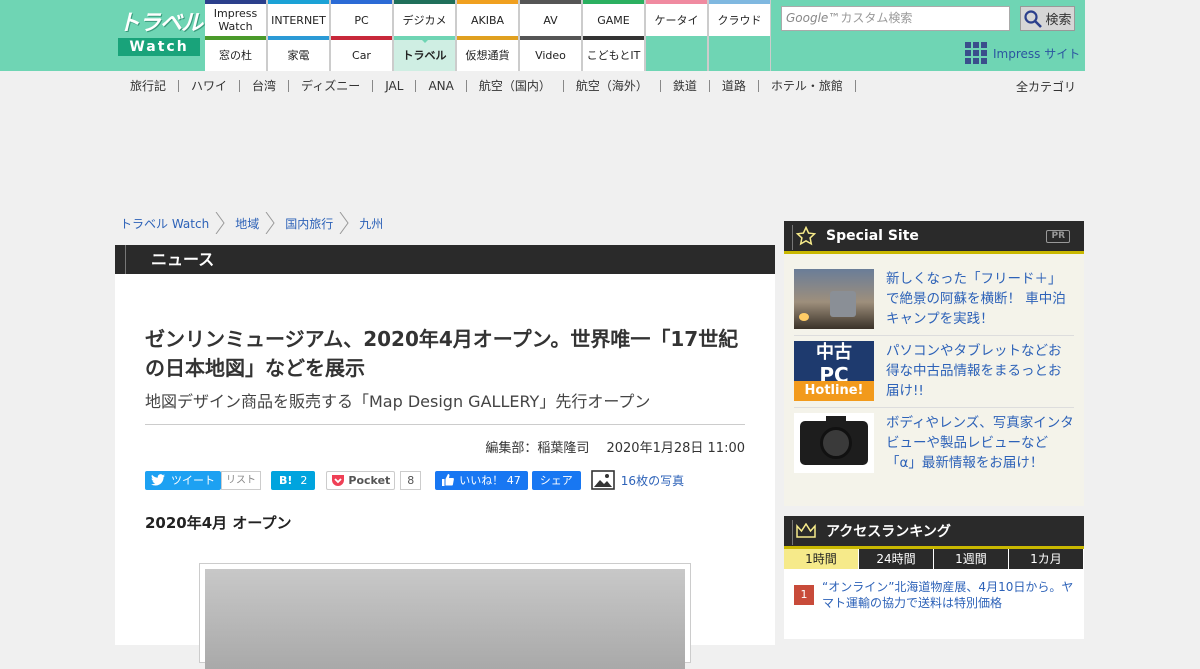 The height and width of the screenshot is (669, 1200). What do you see at coordinates (550, 53) in the screenshot?
I see `site-nav-item: Video` at bounding box center [550, 53].